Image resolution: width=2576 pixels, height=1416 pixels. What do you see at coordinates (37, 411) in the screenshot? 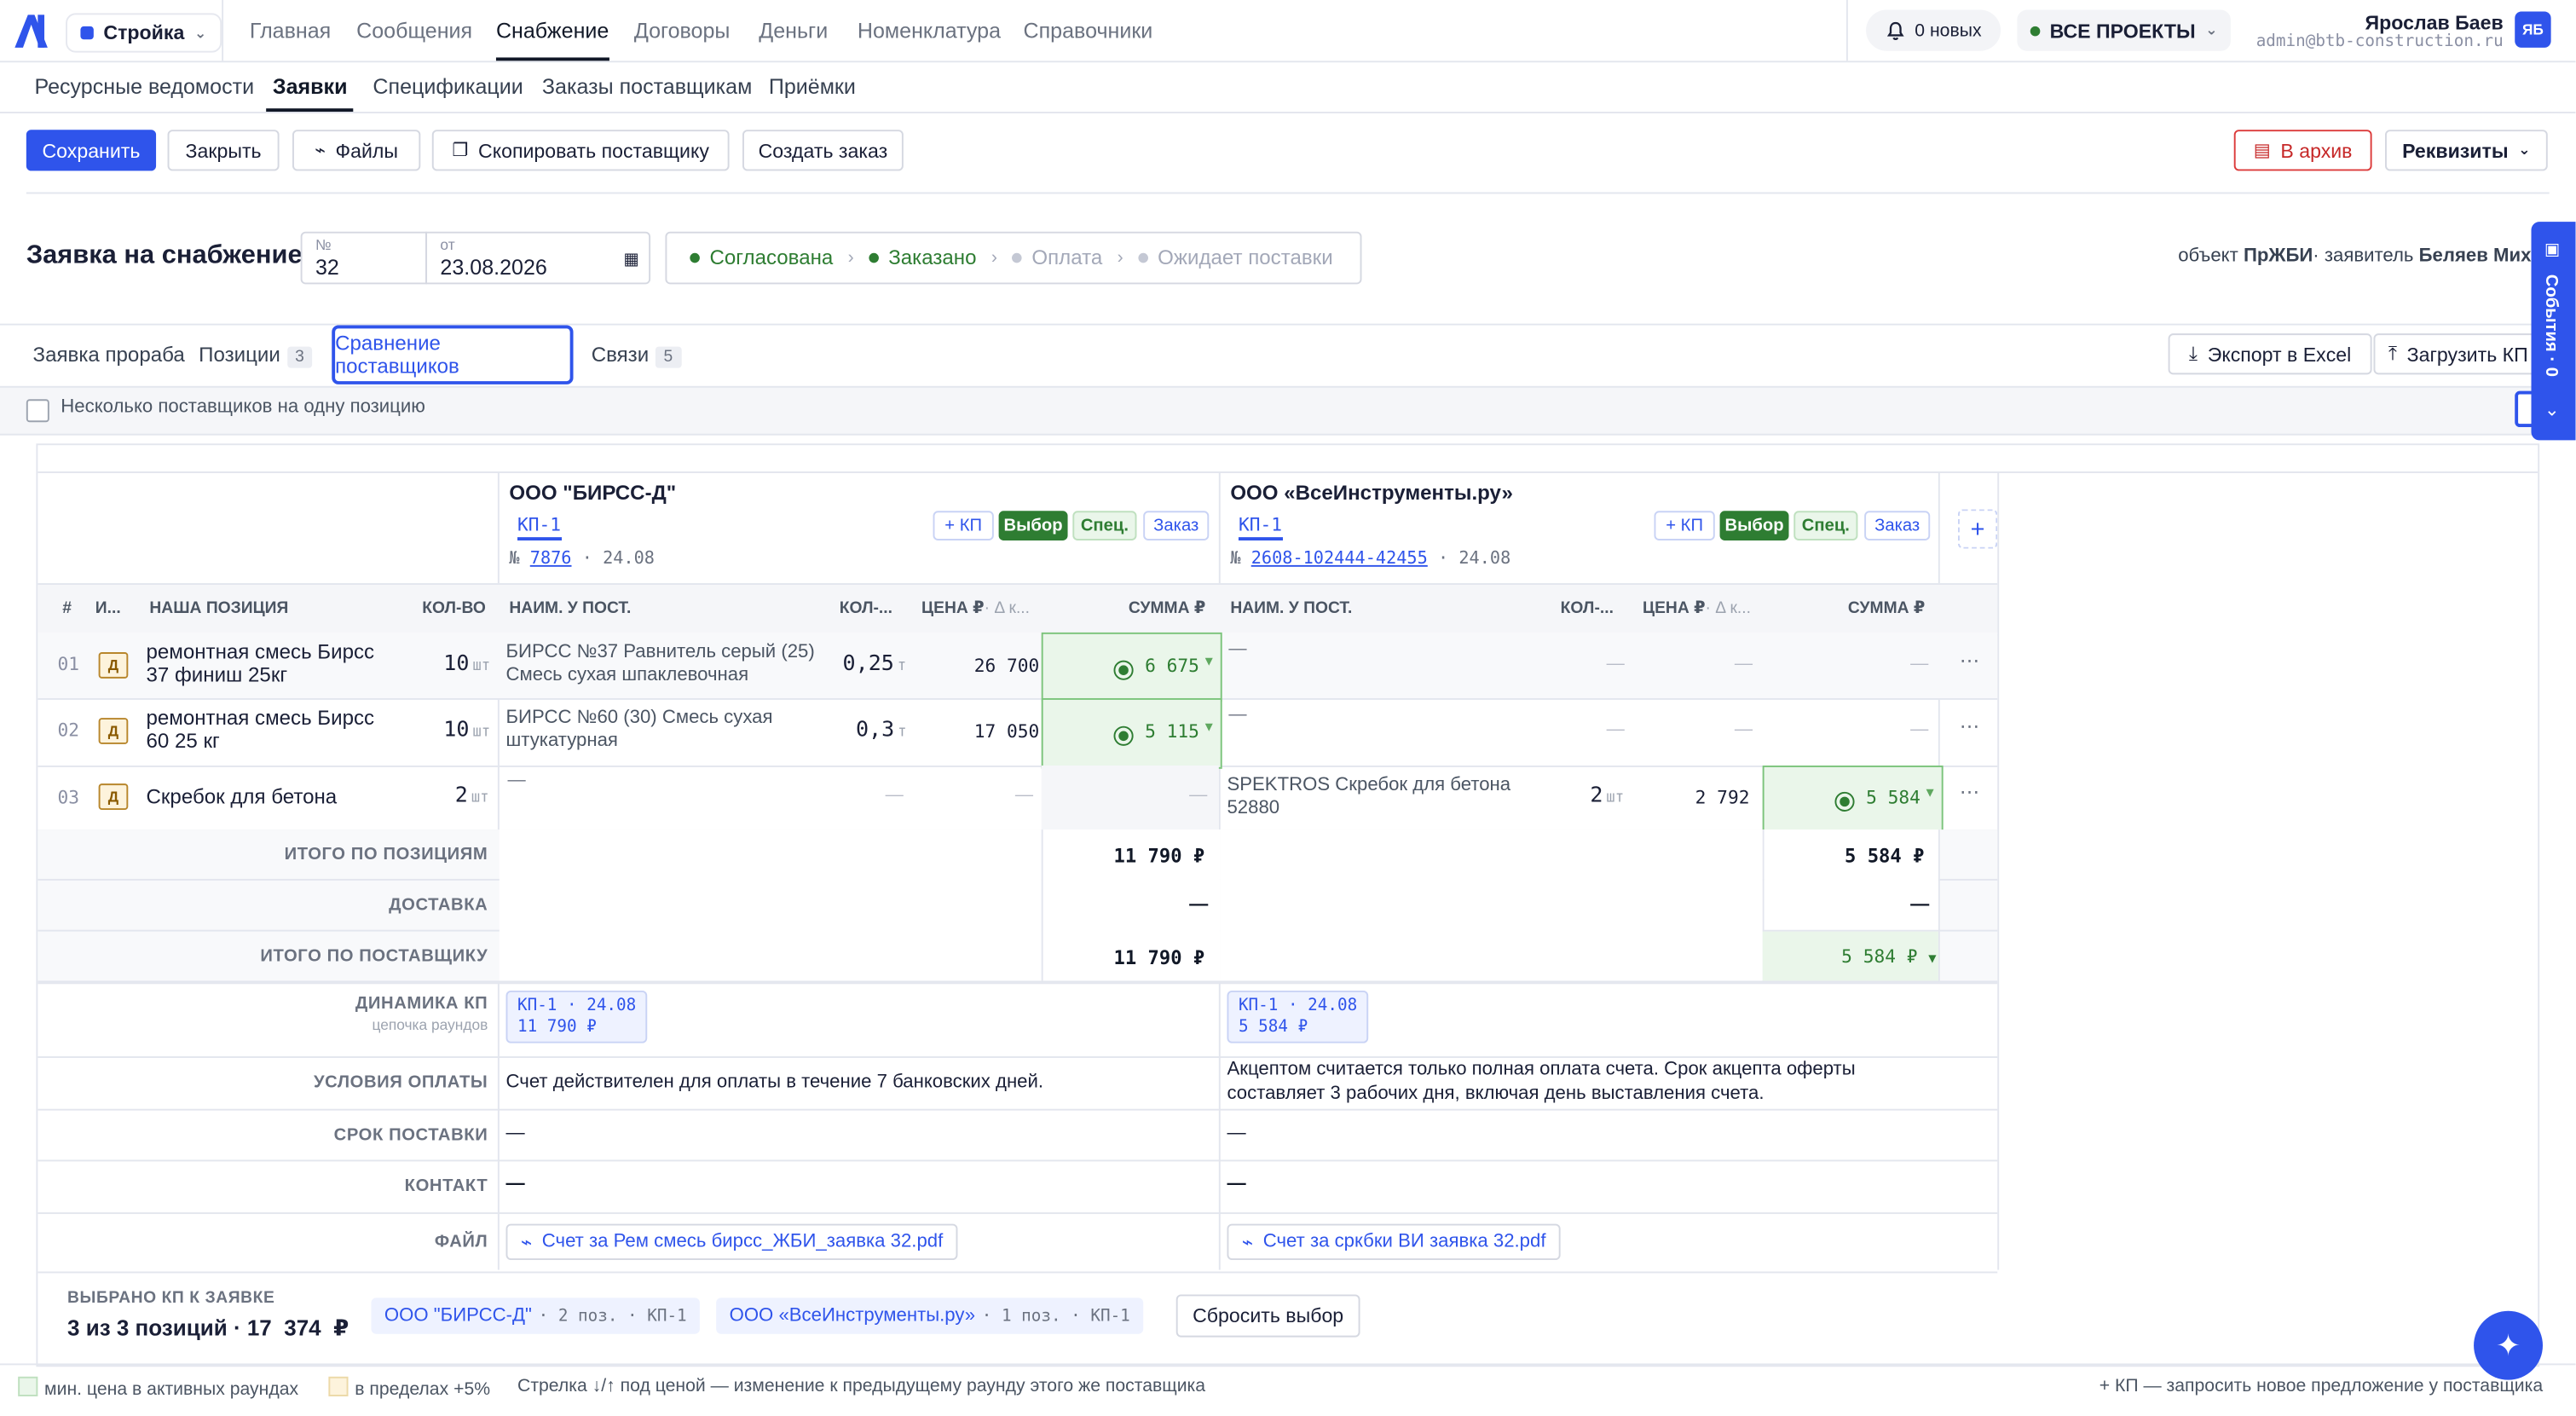
I see `multi-supplier-checkbox` at bounding box center [37, 411].